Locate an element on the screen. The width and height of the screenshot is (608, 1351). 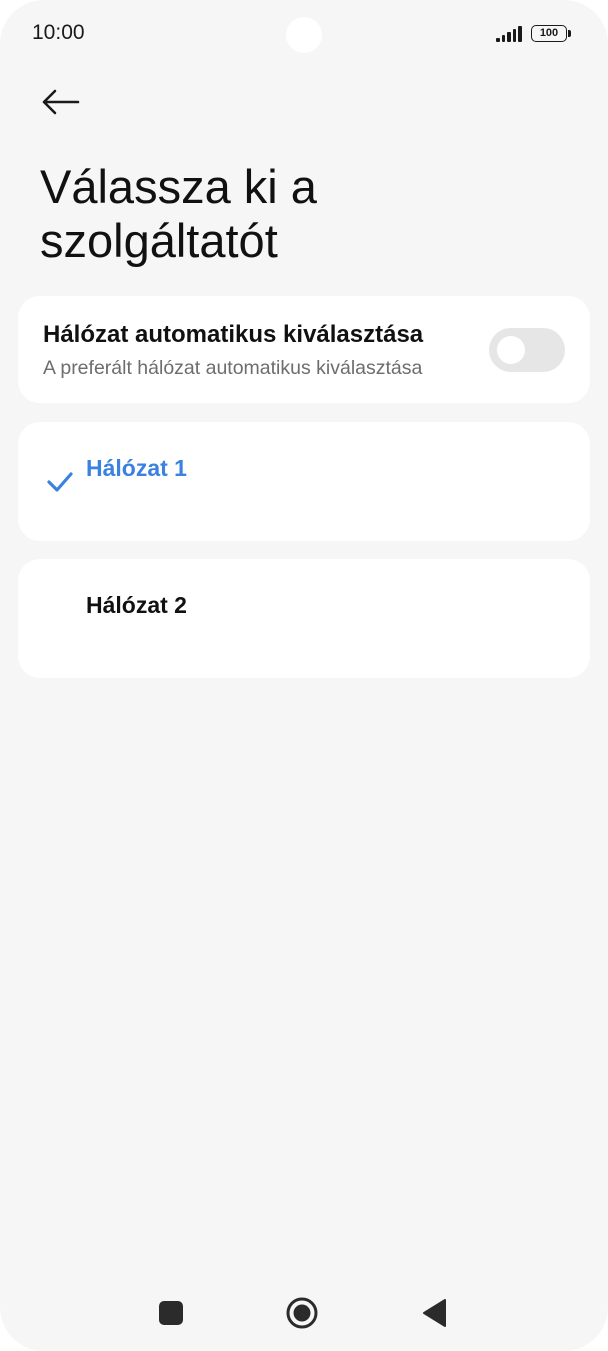
triangle-back-icon is located at coordinates (434, 1313).